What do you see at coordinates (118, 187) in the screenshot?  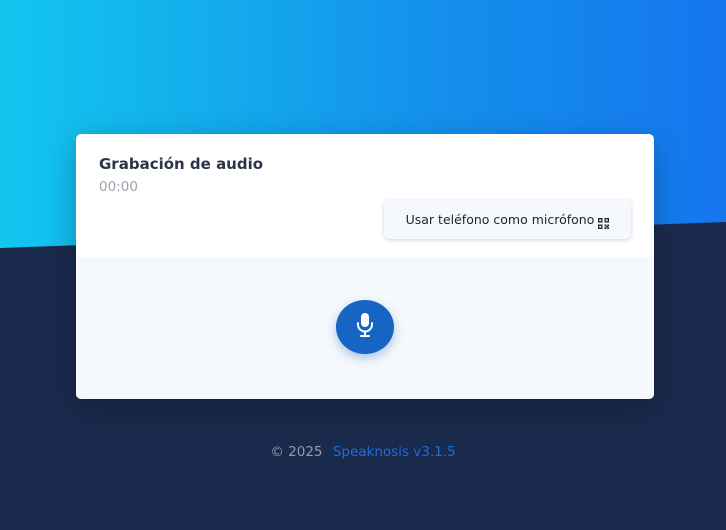 I see `recording-timer: 00:00` at bounding box center [118, 187].